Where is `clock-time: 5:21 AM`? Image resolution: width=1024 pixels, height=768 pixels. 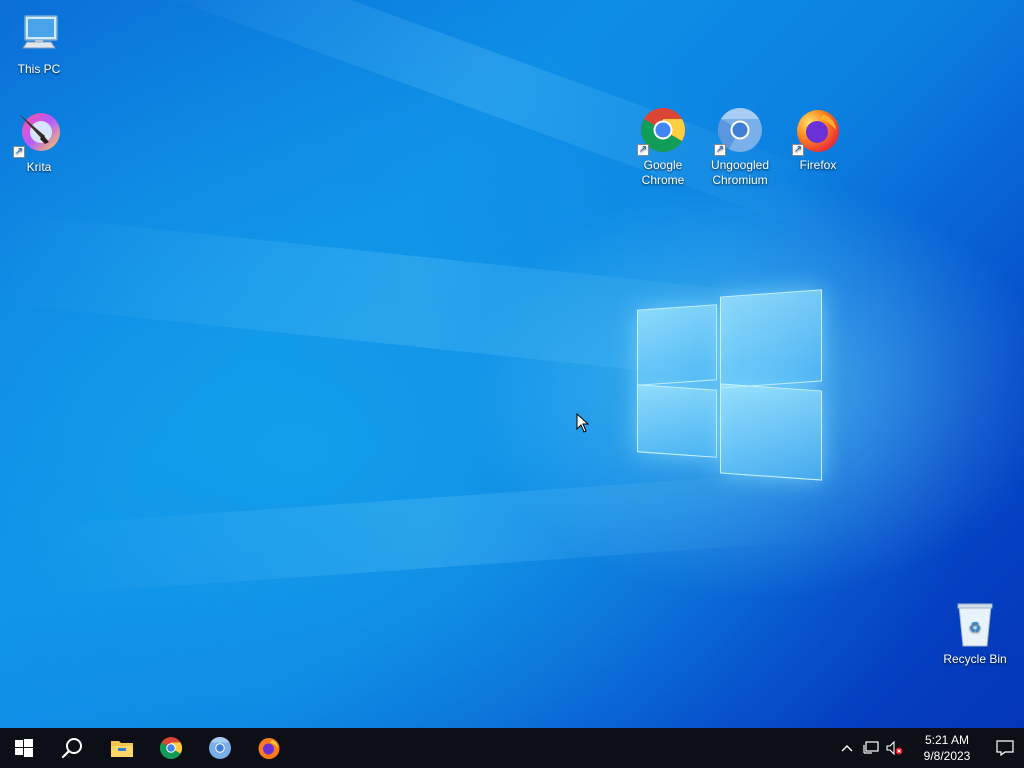
clock-time: 5:21 AM is located at coordinates (947, 740).